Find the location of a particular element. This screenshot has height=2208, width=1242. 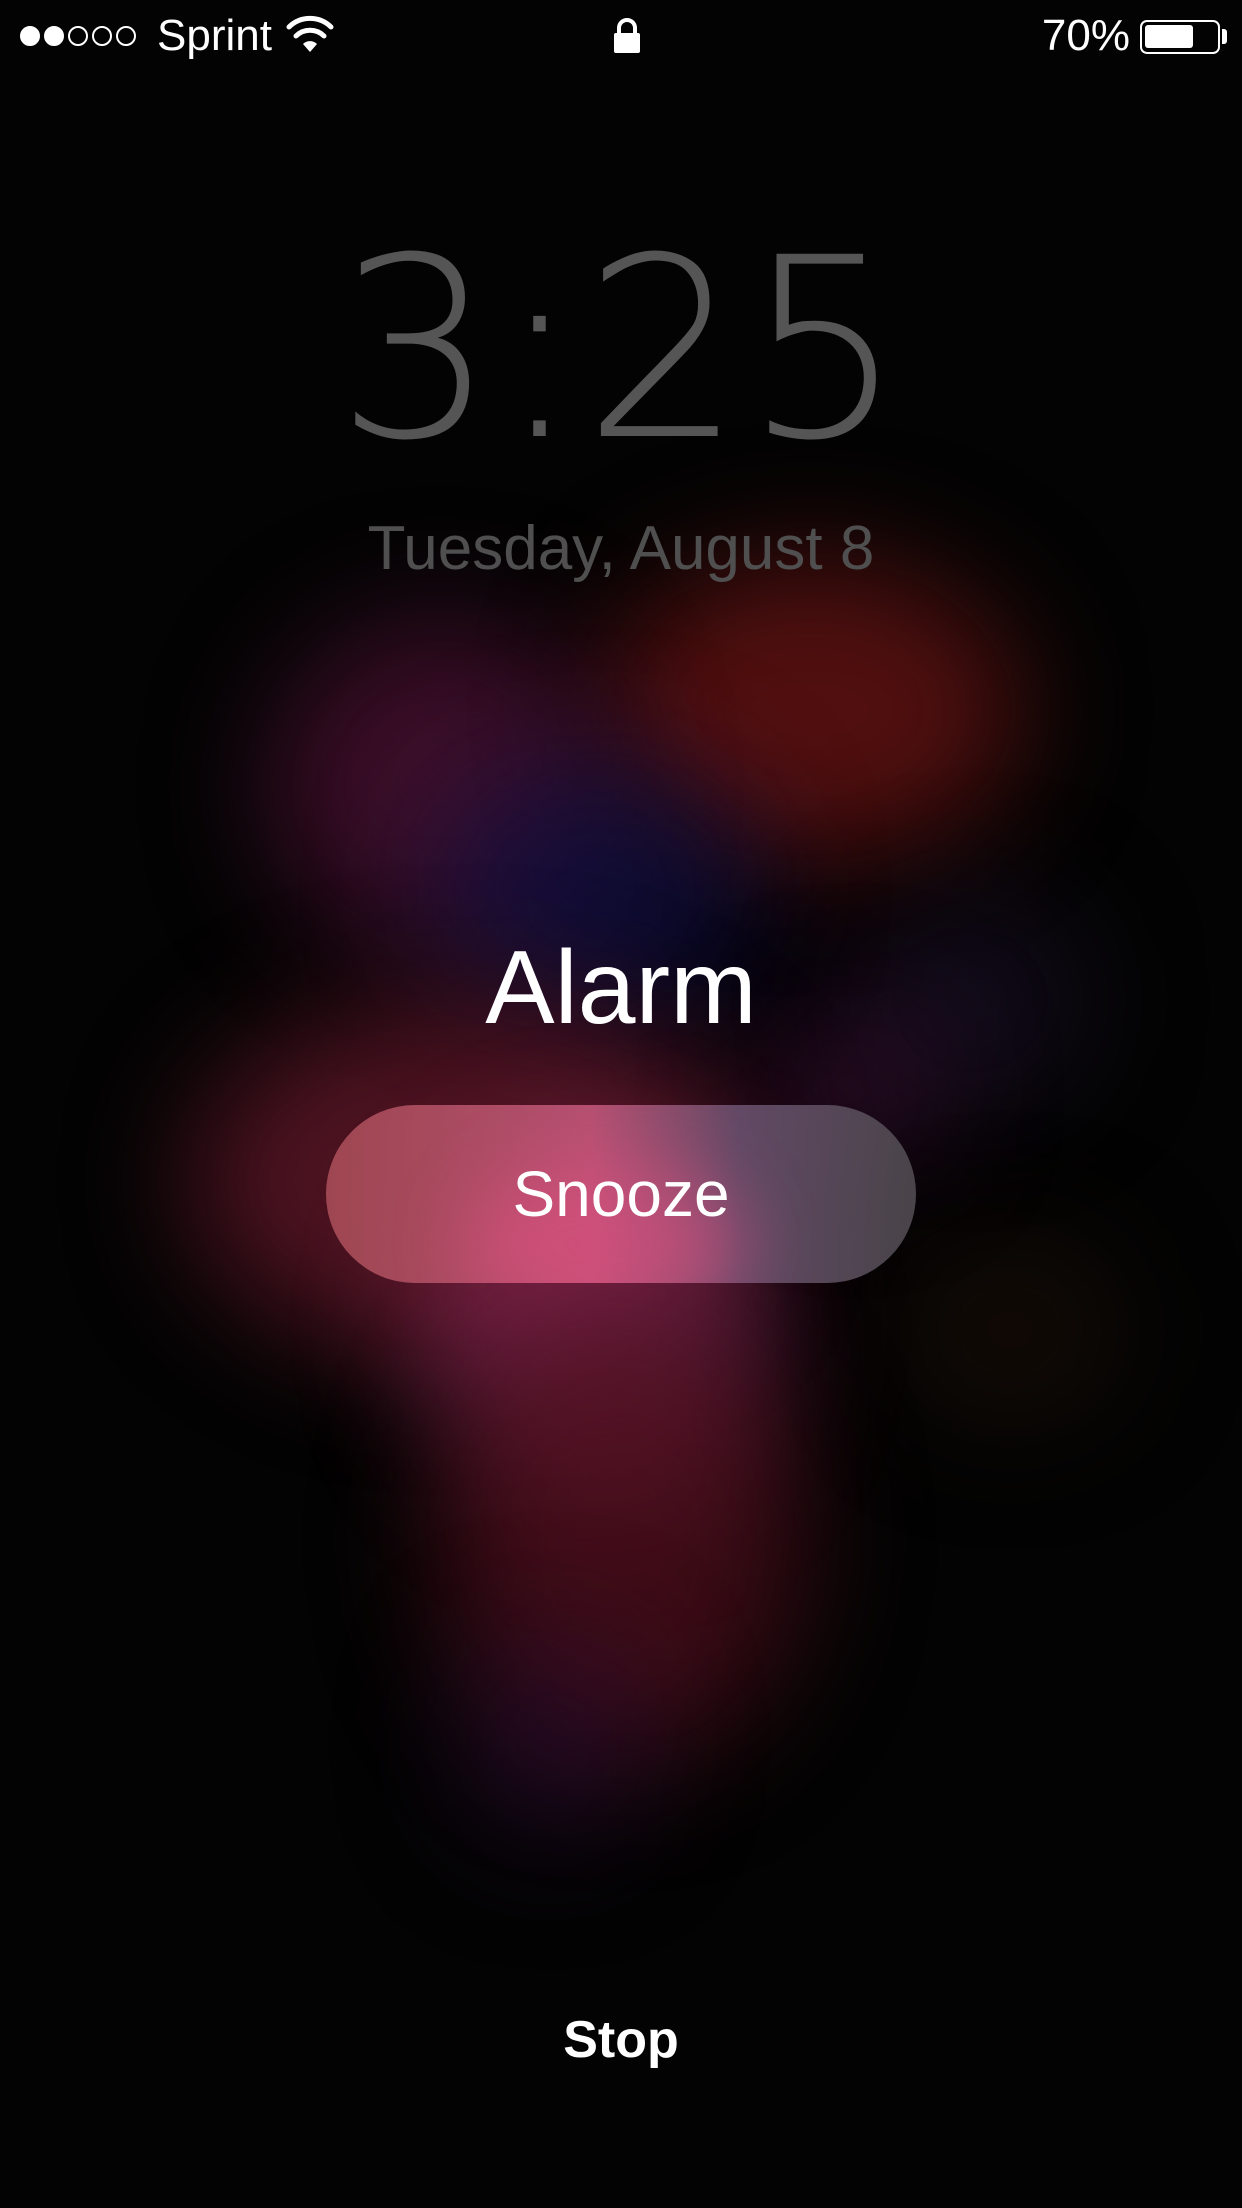

signal-strength-icon is located at coordinates (78, 36).